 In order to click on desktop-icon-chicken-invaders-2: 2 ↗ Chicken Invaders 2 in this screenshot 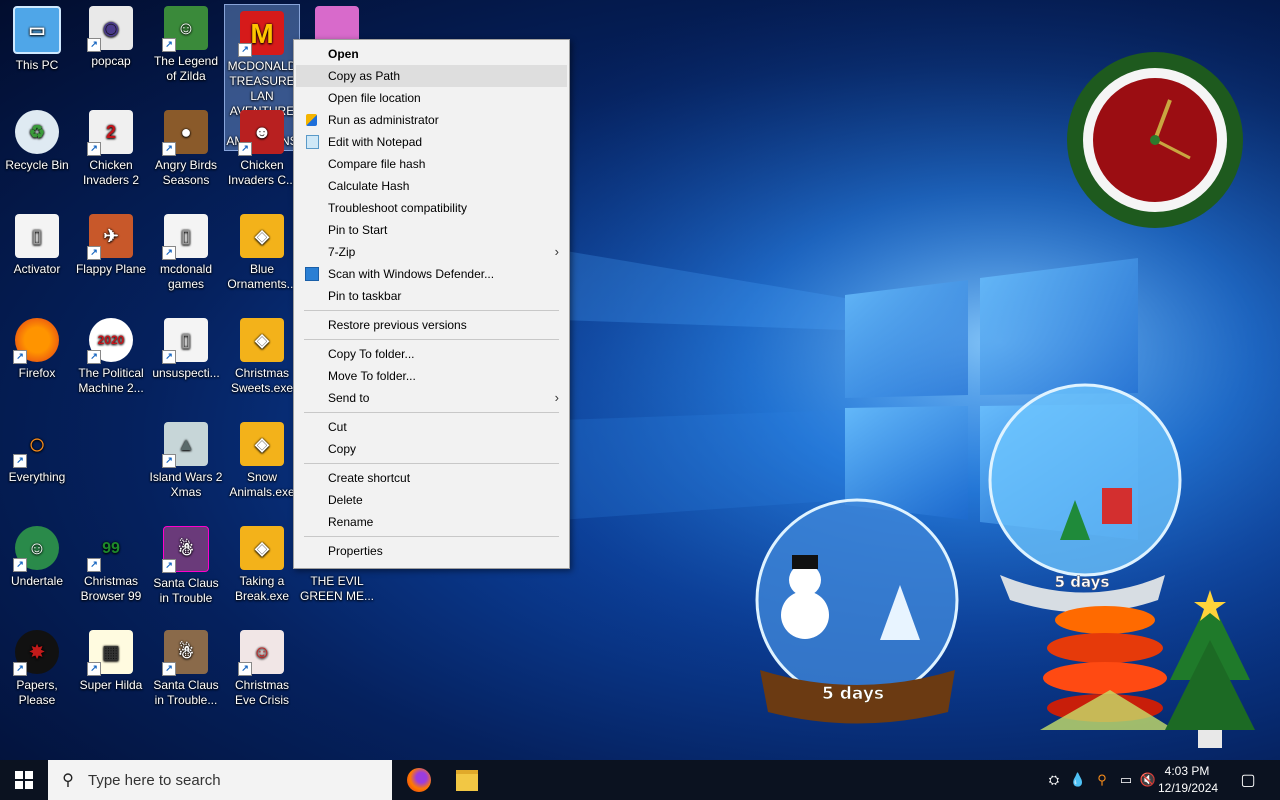, I will do `click(111, 146)`.